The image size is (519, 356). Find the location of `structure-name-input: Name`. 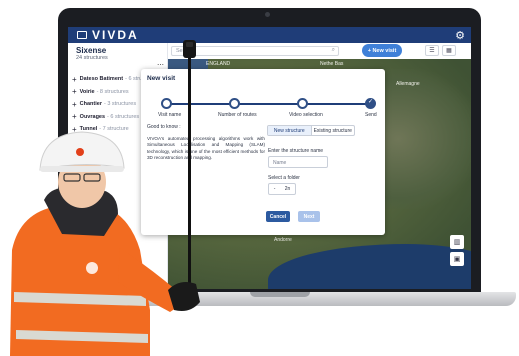

structure-name-input: Name is located at coordinates (298, 162).